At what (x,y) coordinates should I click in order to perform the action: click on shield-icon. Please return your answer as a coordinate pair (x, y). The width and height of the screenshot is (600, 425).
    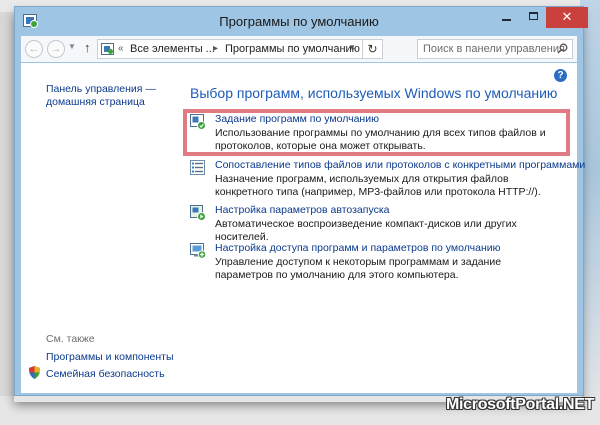
    Looking at the image, I should click on (34, 372).